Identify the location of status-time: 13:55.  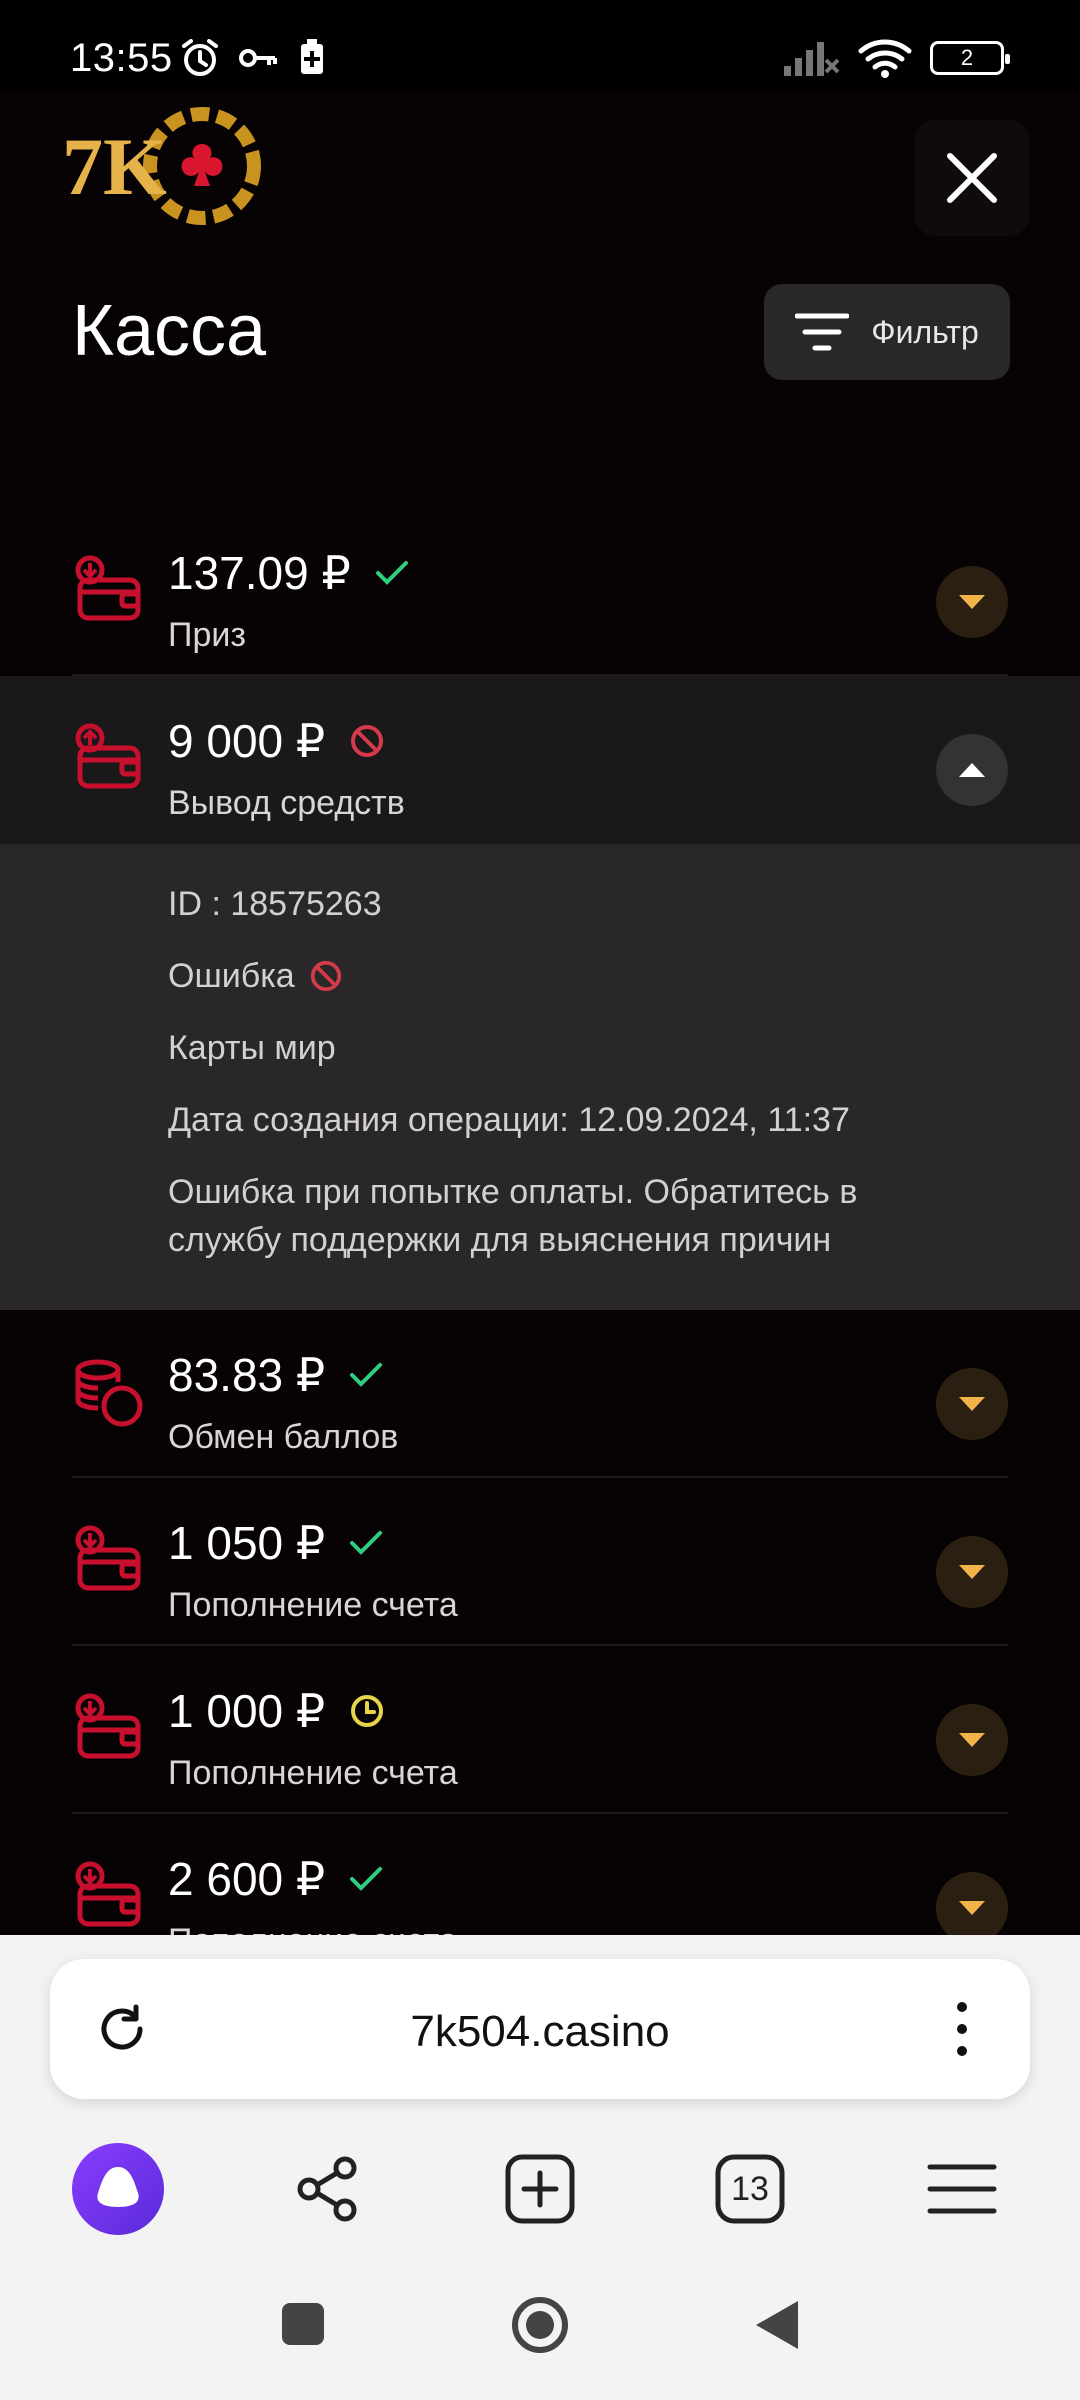
(121, 58).